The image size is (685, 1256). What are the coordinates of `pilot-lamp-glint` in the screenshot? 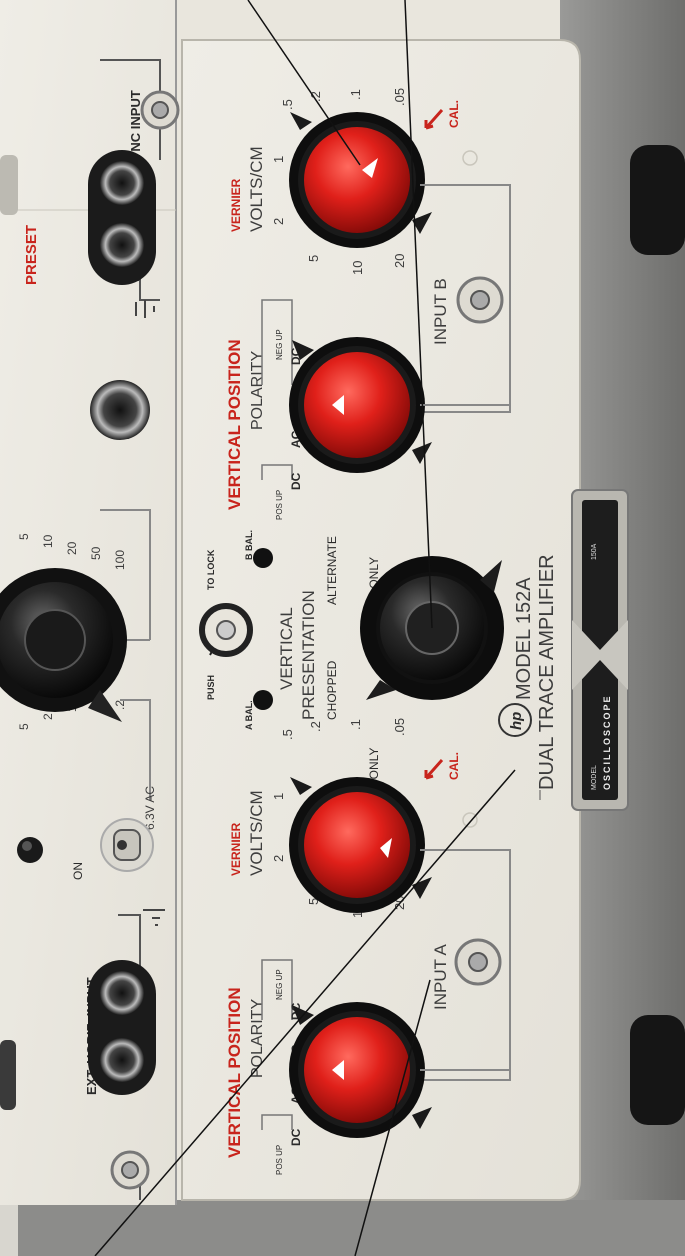 It's located at (27, 846).